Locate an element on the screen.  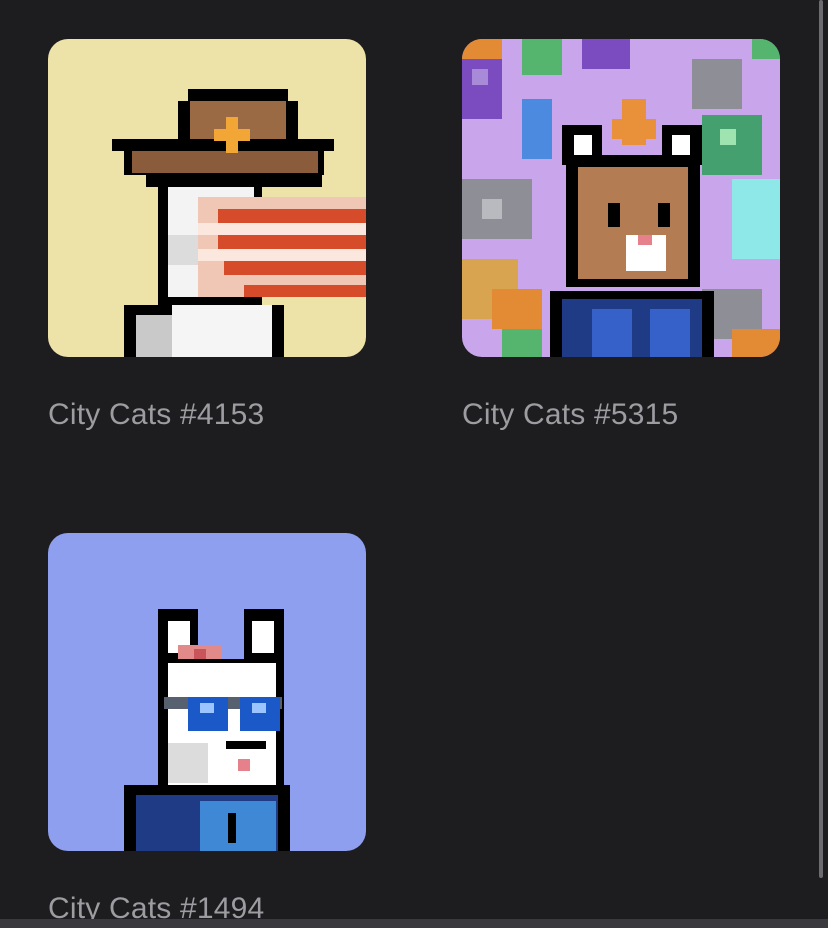
flower-cat-image is located at coordinates (621, 198).